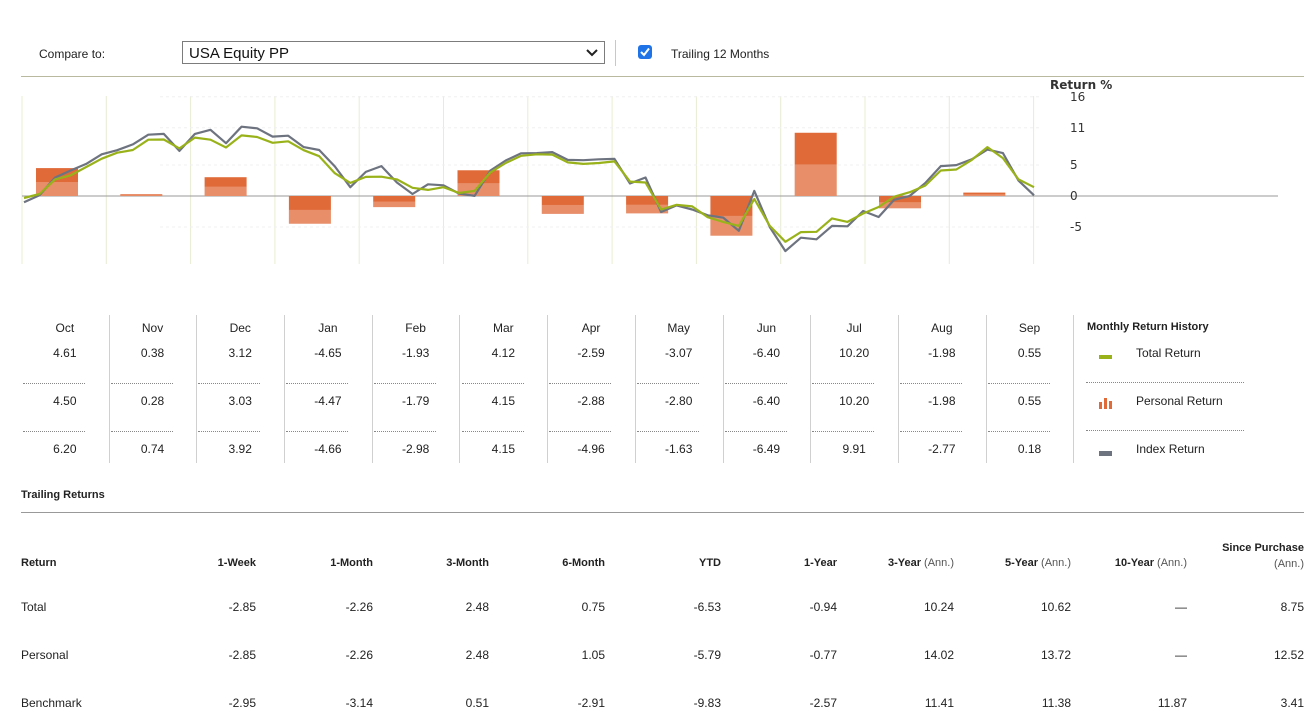 The width and height of the screenshot is (1316, 723). What do you see at coordinates (1181, 655) in the screenshot?
I see `return-value: —` at bounding box center [1181, 655].